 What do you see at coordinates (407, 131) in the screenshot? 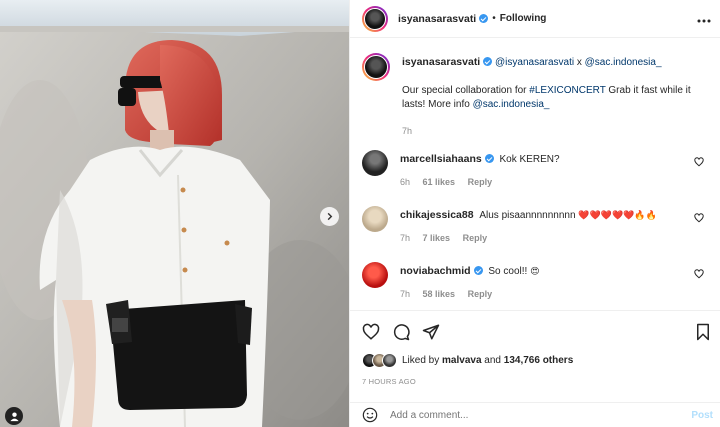
I see `caption-time: 7h` at bounding box center [407, 131].